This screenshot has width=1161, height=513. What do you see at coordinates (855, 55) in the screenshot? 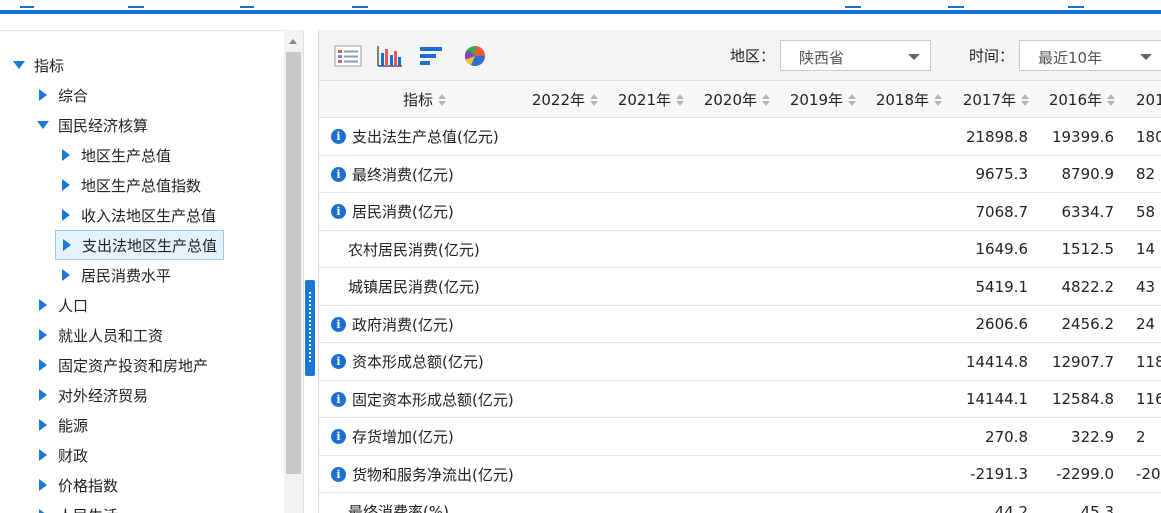
I see `region-select: 陕西省` at bounding box center [855, 55].